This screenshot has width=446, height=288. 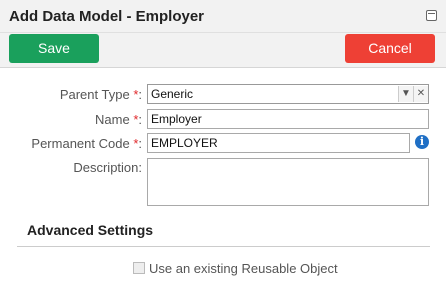 I want to click on reusable-object-label: Use an existing Reusable Object, so click(x=243, y=268).